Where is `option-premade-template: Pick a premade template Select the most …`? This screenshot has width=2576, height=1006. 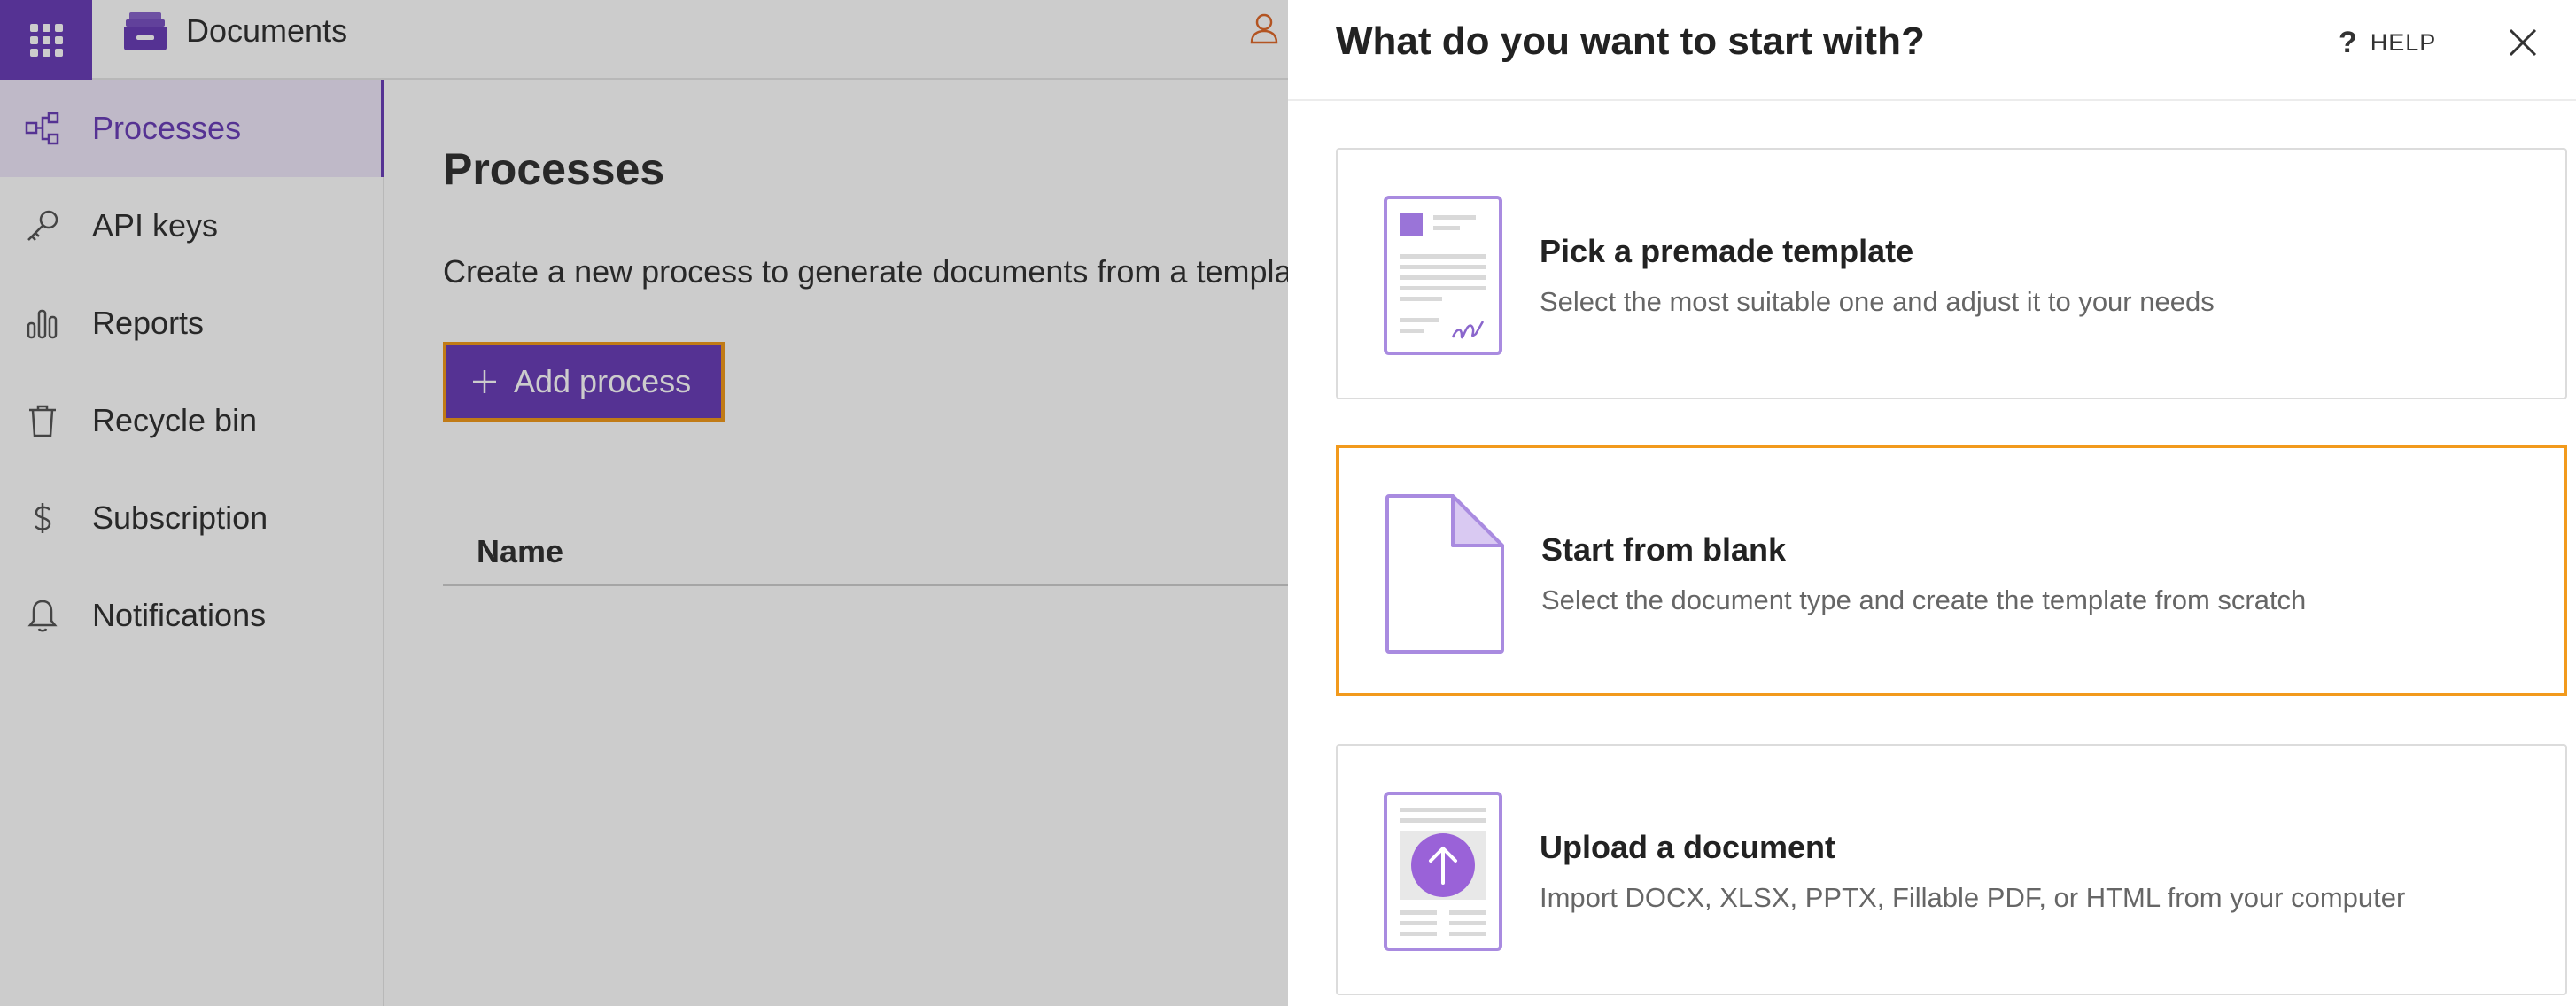 option-premade-template: Pick a premade template Select the most … is located at coordinates (1951, 273).